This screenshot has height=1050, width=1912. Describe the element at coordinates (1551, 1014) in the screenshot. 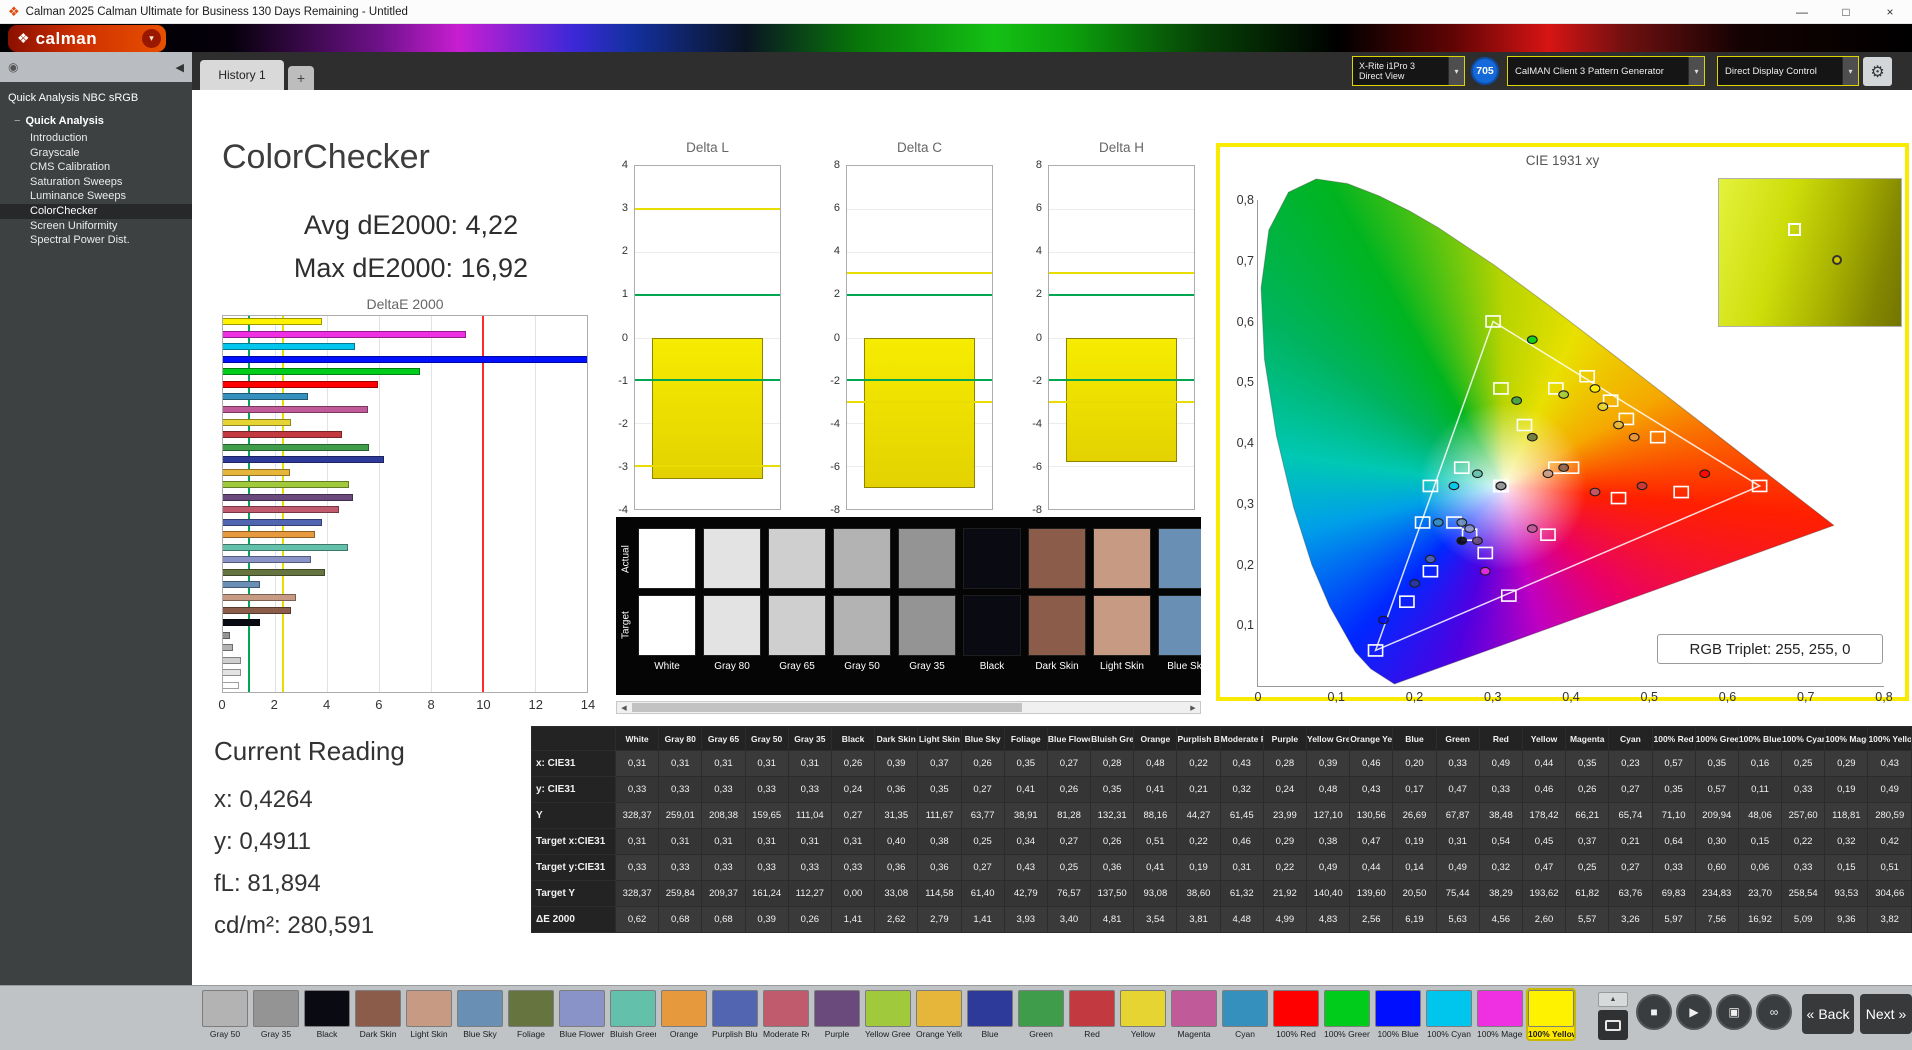

I see `patch-button-100-yellow: 100% Yellow` at that location.